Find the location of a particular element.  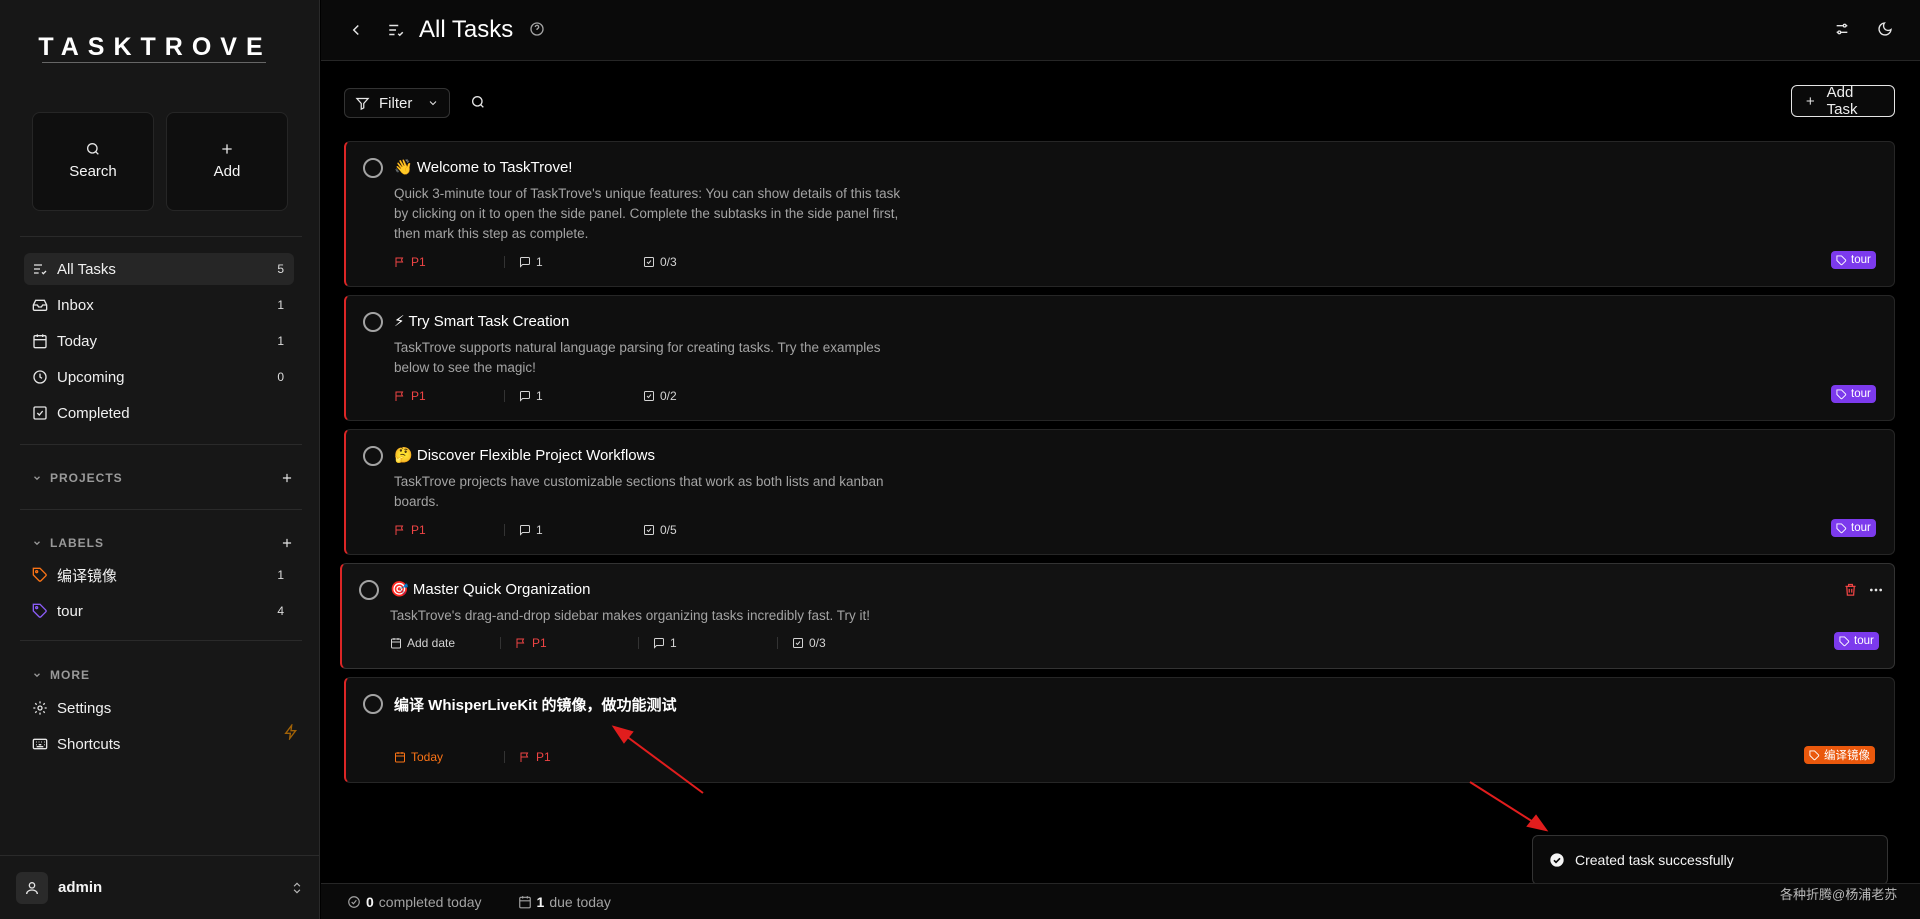

task-subtasks: 0/5 is located at coordinates (660, 530).